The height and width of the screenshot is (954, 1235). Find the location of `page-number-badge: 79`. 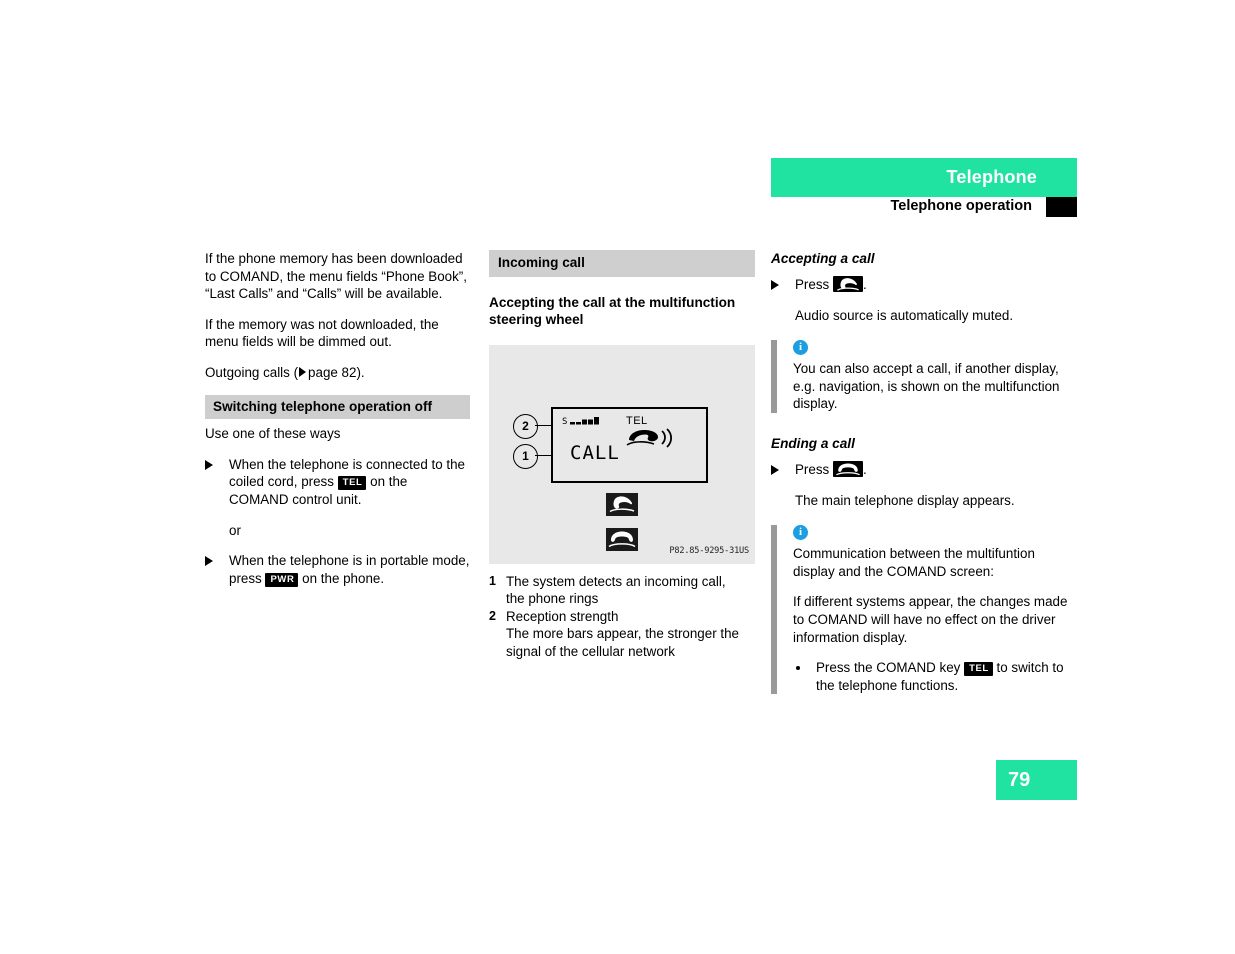

page-number-badge: 79 is located at coordinates (1036, 780).